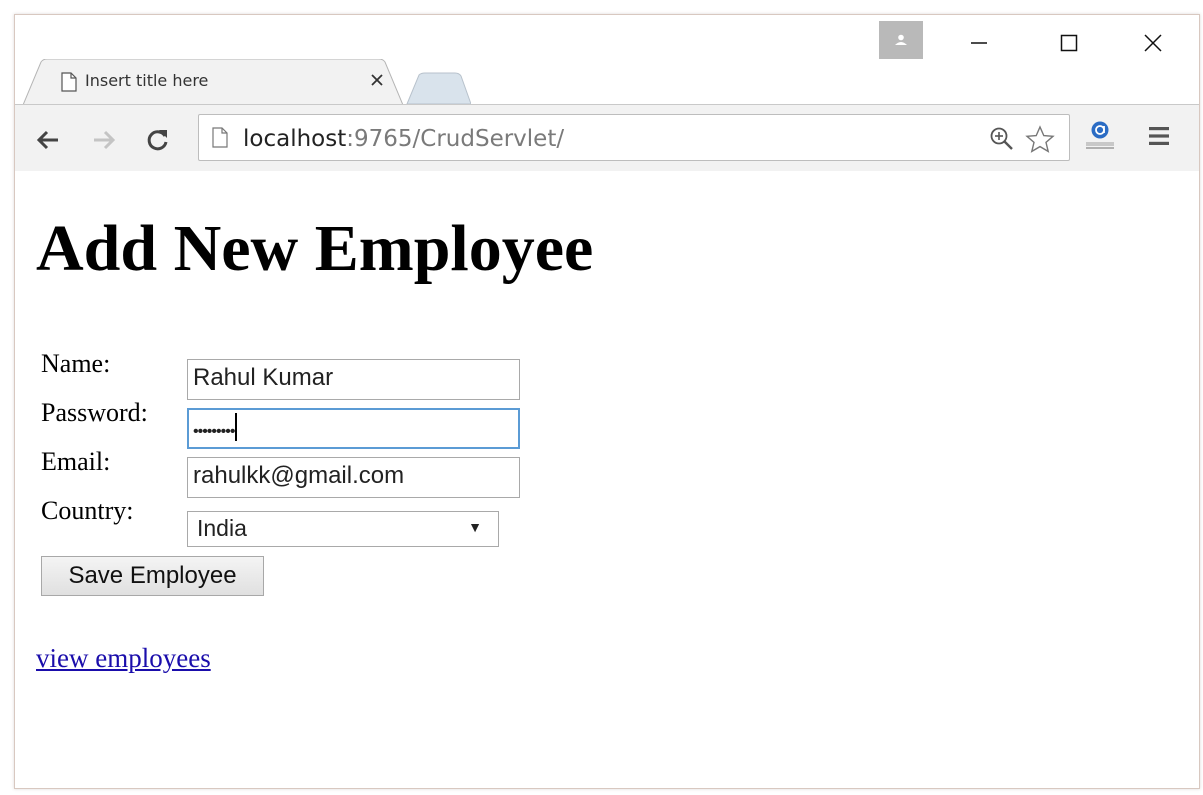 The height and width of the screenshot is (795, 1203). What do you see at coordinates (1159, 136) in the screenshot?
I see `hamburger-menu-icon` at bounding box center [1159, 136].